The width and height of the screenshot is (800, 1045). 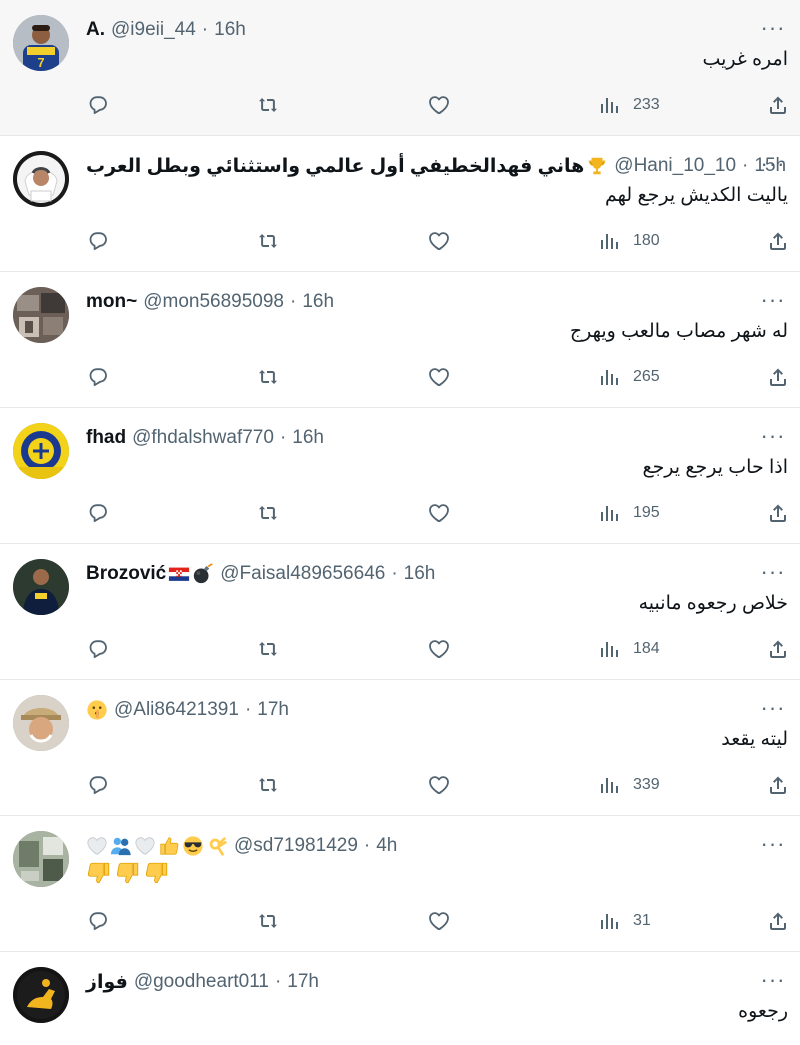 What do you see at coordinates (400, 68) in the screenshot?
I see `tweet-item: 7 A. @i9eii_44 · 16h ··· امره غريب 233` at bounding box center [400, 68].